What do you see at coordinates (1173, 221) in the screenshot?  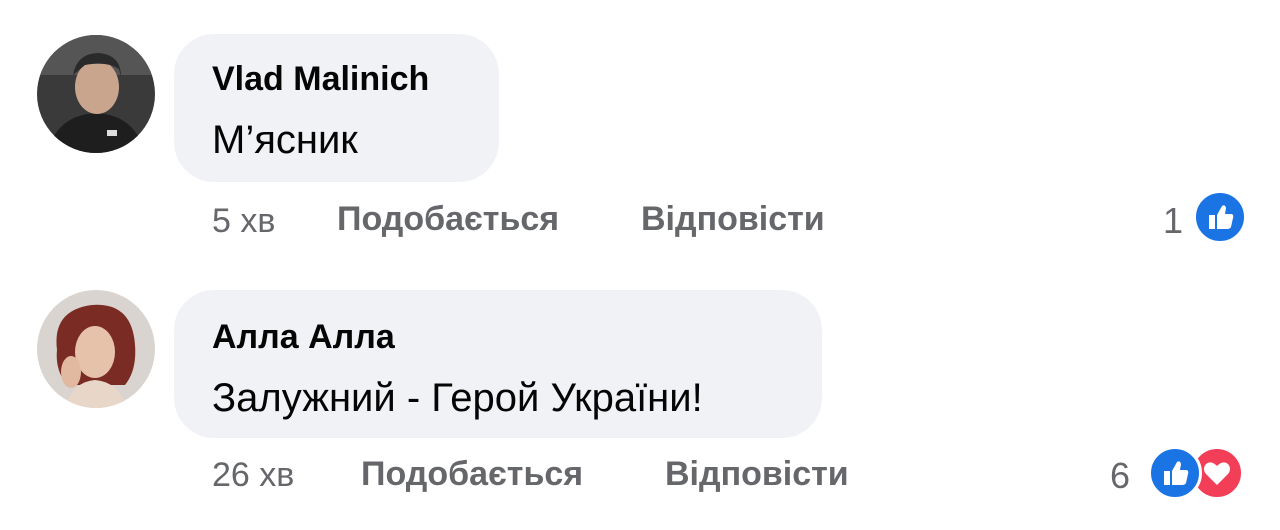 I see `reaction-count: 1` at bounding box center [1173, 221].